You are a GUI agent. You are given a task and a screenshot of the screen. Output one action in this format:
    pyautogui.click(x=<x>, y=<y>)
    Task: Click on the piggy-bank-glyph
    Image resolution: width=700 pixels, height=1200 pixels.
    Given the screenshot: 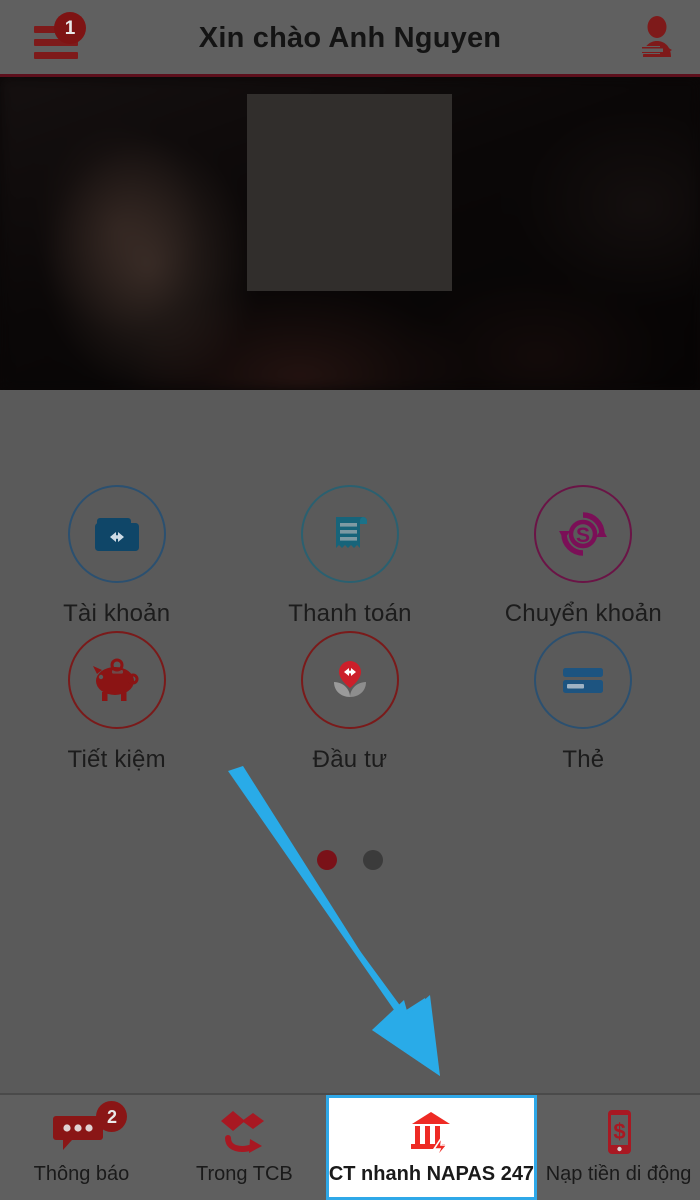 What is the action you would take?
    pyautogui.click(x=115, y=679)
    